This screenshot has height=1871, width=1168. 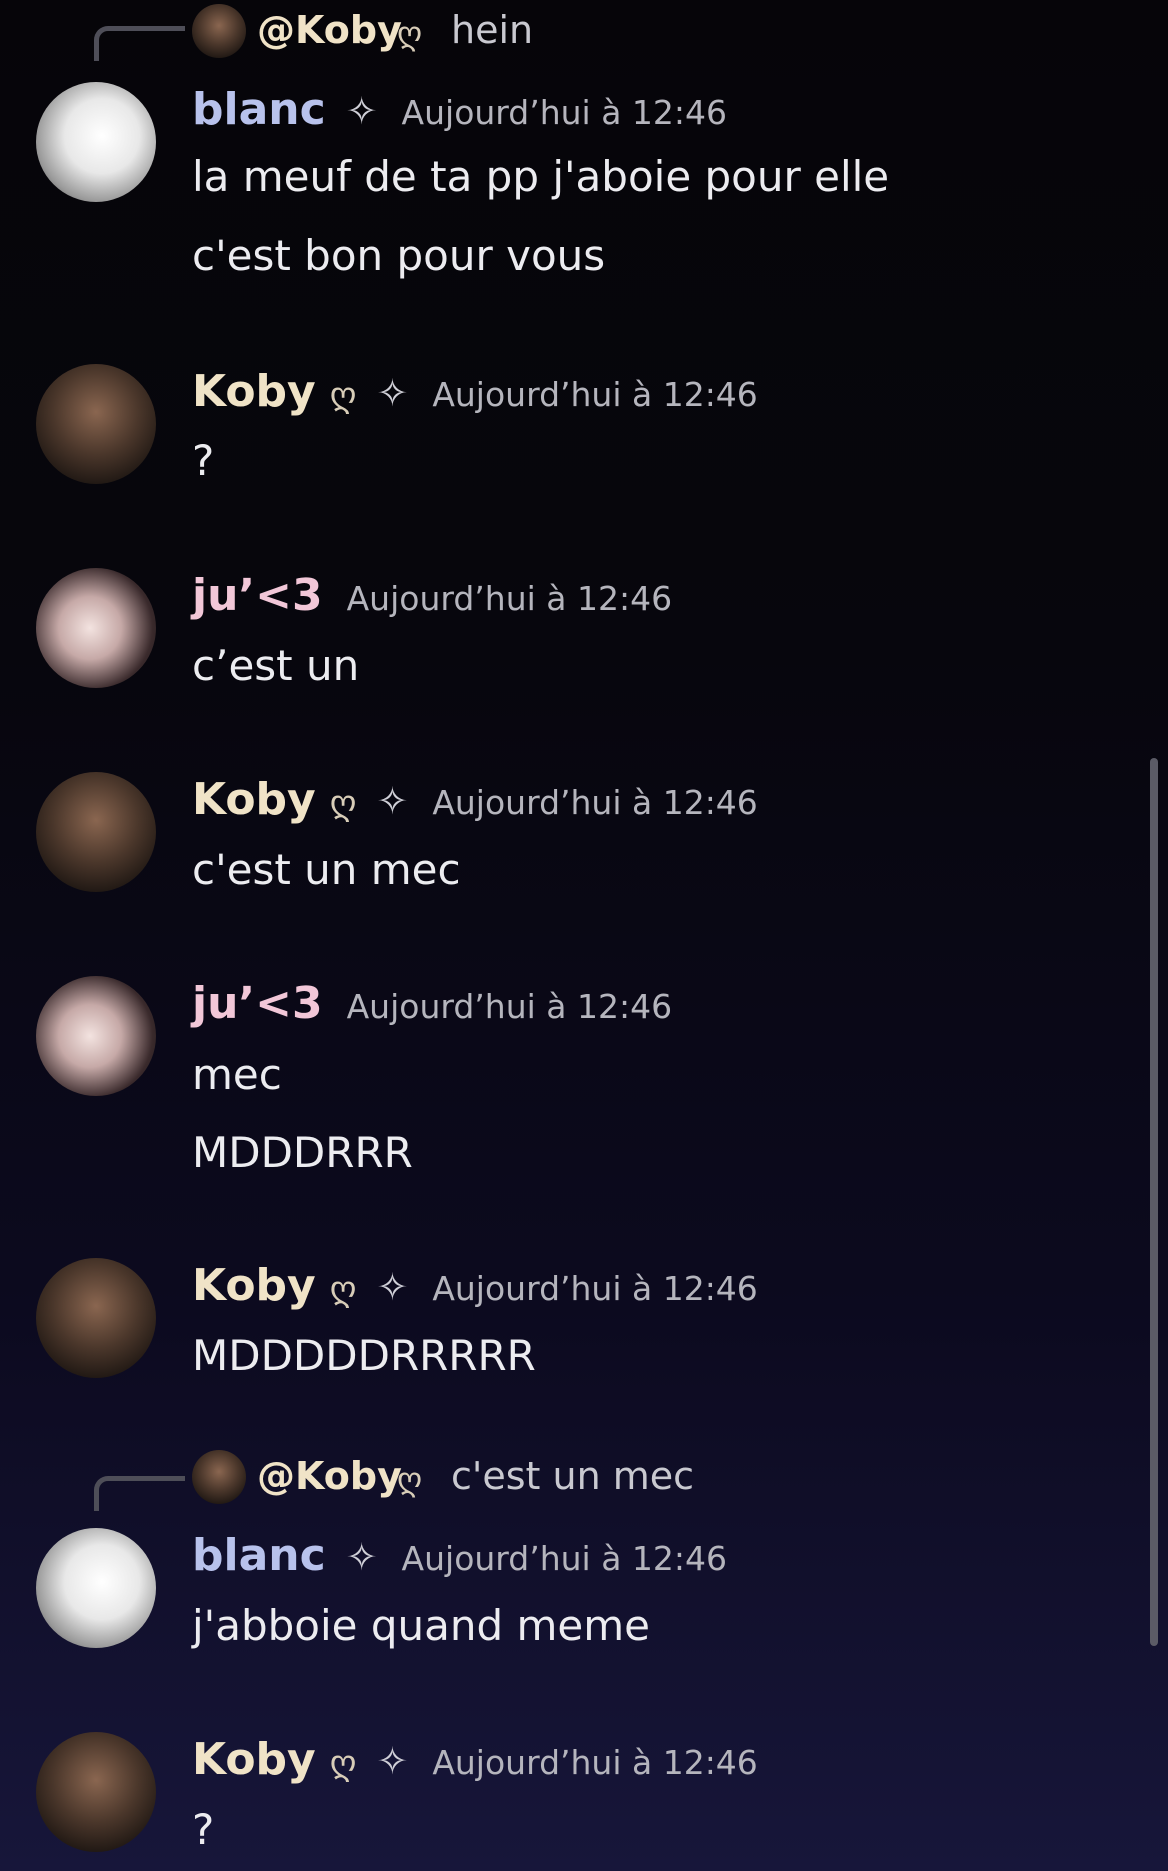 I want to click on message-text: mec, so click(x=237, y=1074).